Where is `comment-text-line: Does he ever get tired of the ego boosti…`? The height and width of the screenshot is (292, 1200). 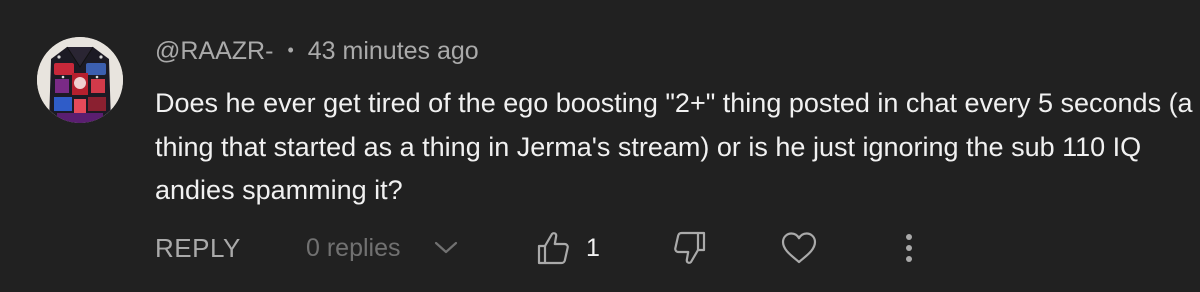 comment-text-line: Does he ever get tired of the ego boosti… is located at coordinates (674, 103).